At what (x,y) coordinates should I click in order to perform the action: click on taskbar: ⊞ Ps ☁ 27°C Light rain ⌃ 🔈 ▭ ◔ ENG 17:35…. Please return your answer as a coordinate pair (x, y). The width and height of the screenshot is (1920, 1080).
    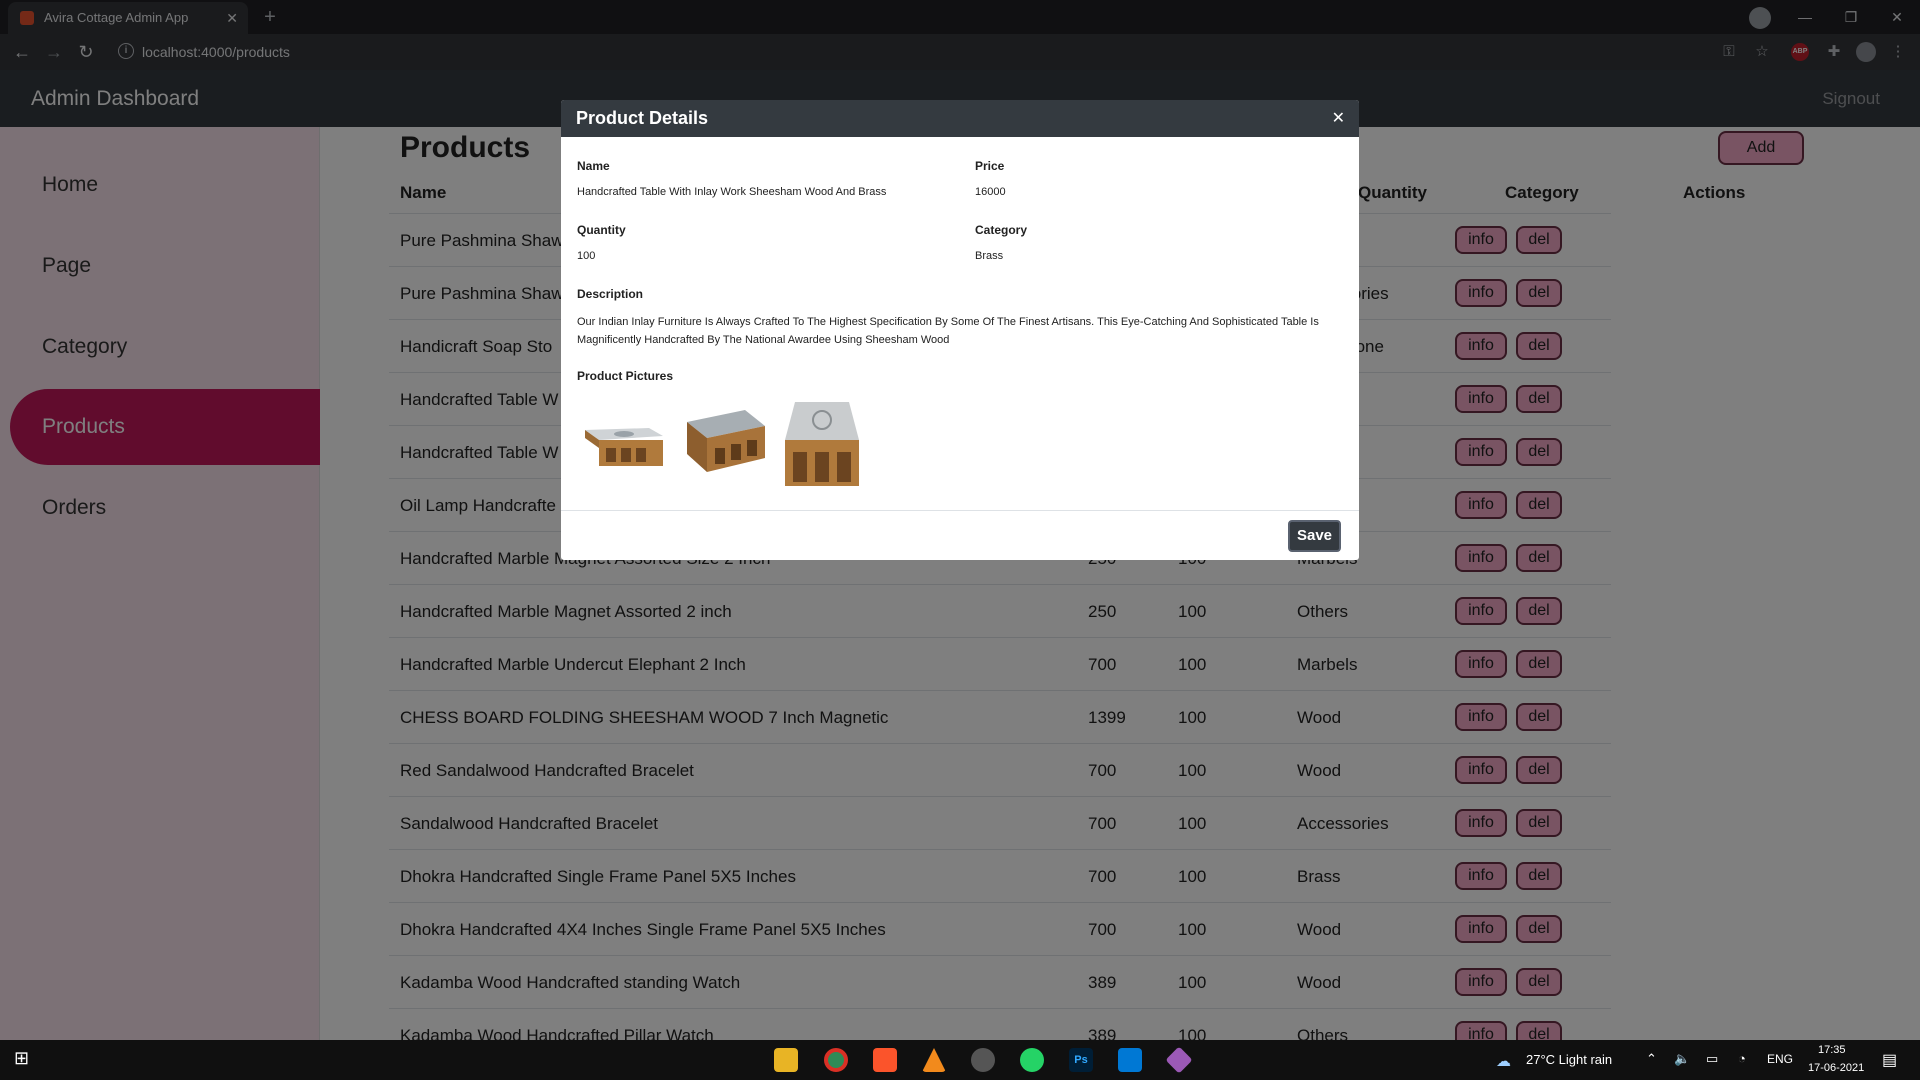
    Looking at the image, I should click on (960, 1060).